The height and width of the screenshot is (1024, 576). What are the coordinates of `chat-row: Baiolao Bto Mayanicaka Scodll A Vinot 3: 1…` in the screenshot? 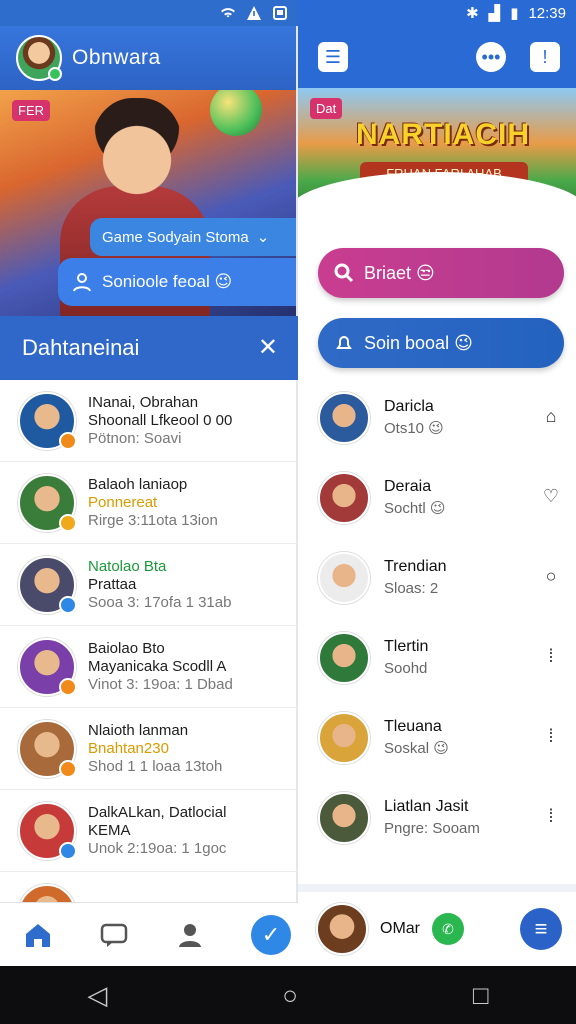 It's located at (149, 667).